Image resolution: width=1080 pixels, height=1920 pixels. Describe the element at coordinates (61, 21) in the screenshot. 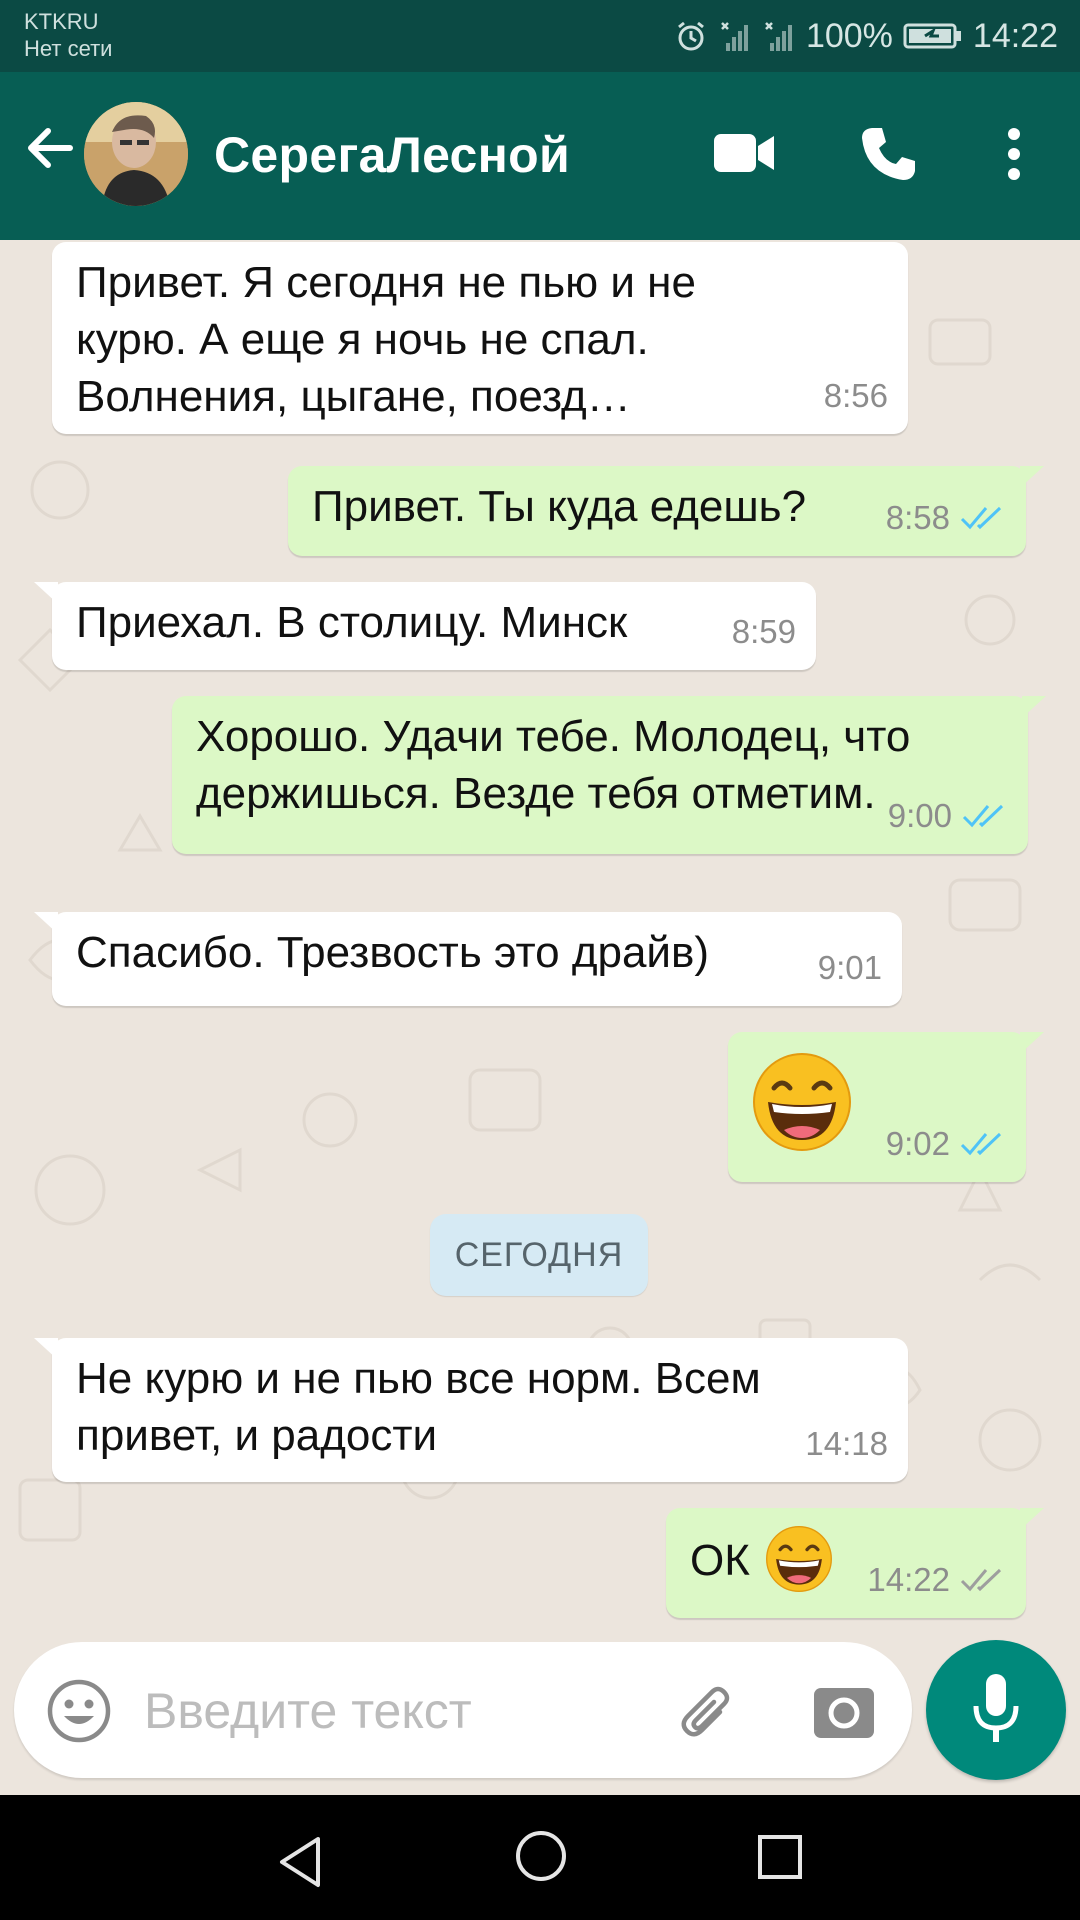

I see `carrier-name: KTKRU` at that location.